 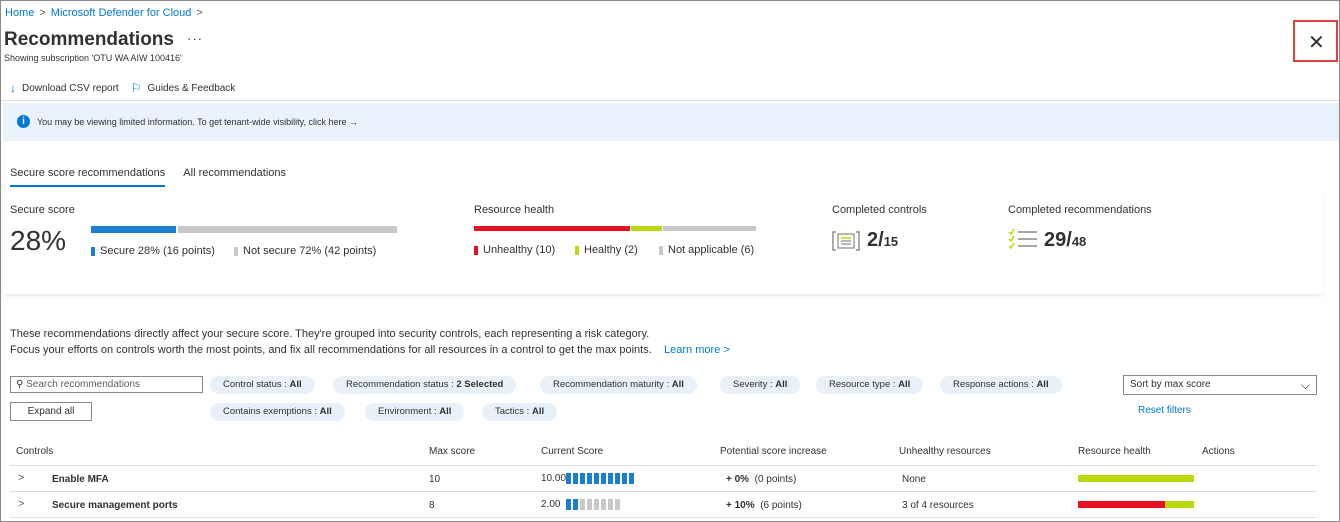 I want to click on tab-all-recommendations: All recommendations, so click(x=234, y=177).